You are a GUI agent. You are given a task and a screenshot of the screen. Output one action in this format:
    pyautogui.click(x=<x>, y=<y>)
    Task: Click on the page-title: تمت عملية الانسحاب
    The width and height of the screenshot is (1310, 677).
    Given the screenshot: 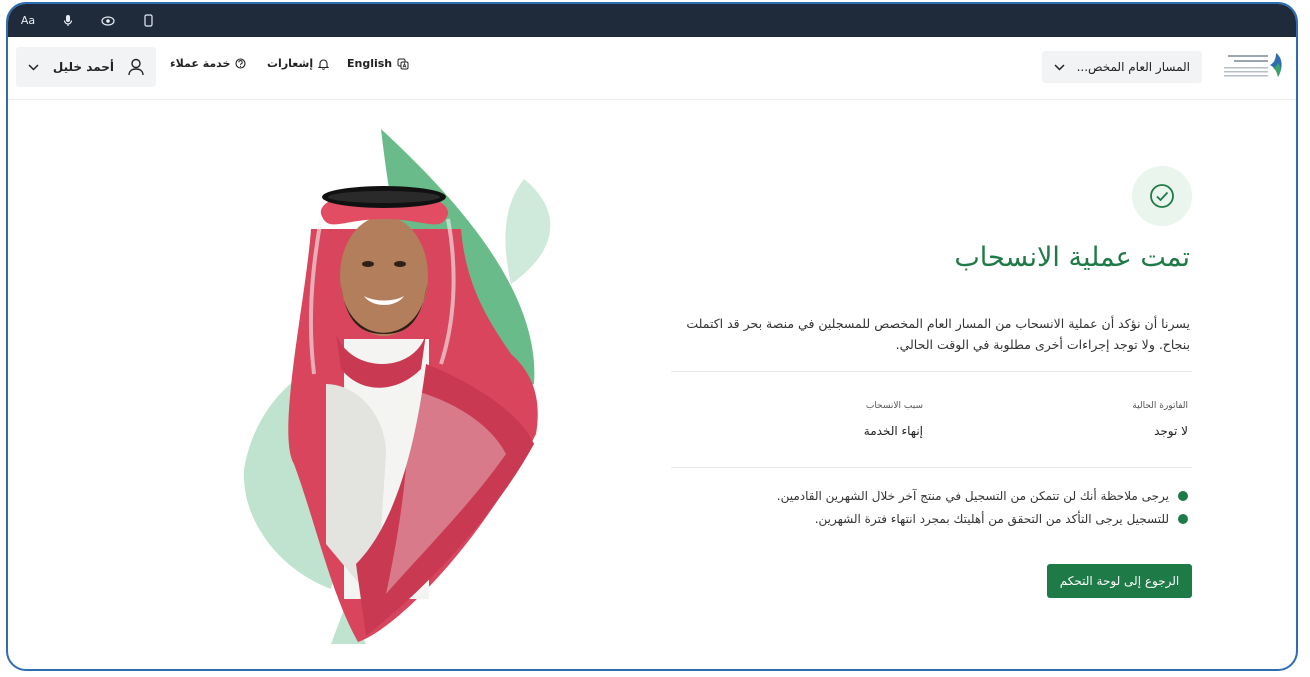 What is the action you would take?
    pyautogui.click(x=1072, y=257)
    